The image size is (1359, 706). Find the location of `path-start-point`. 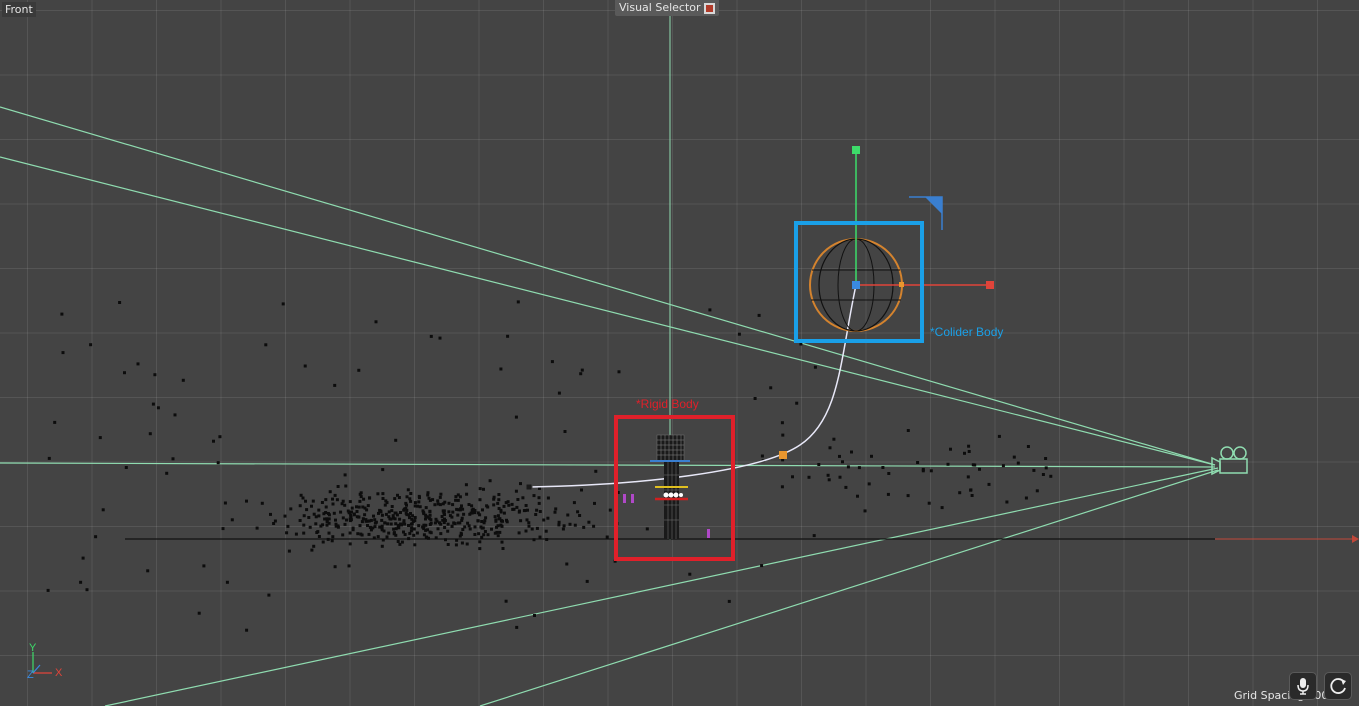

path-start-point is located at coordinates (529, 487).